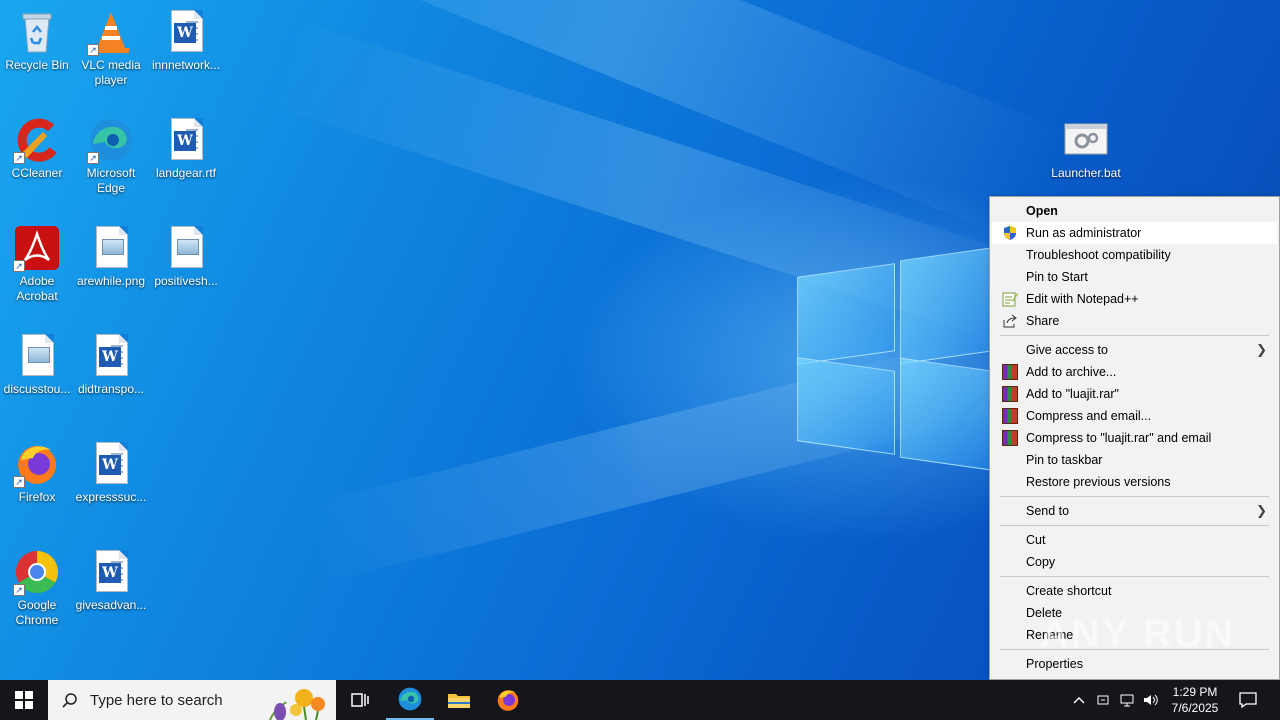 This screenshot has width=1280, height=720. Describe the element at coordinates (1134, 299) in the screenshot. I see `menu-item-edit-with-notepad-plus-plus: Edit with Notepad++` at that location.